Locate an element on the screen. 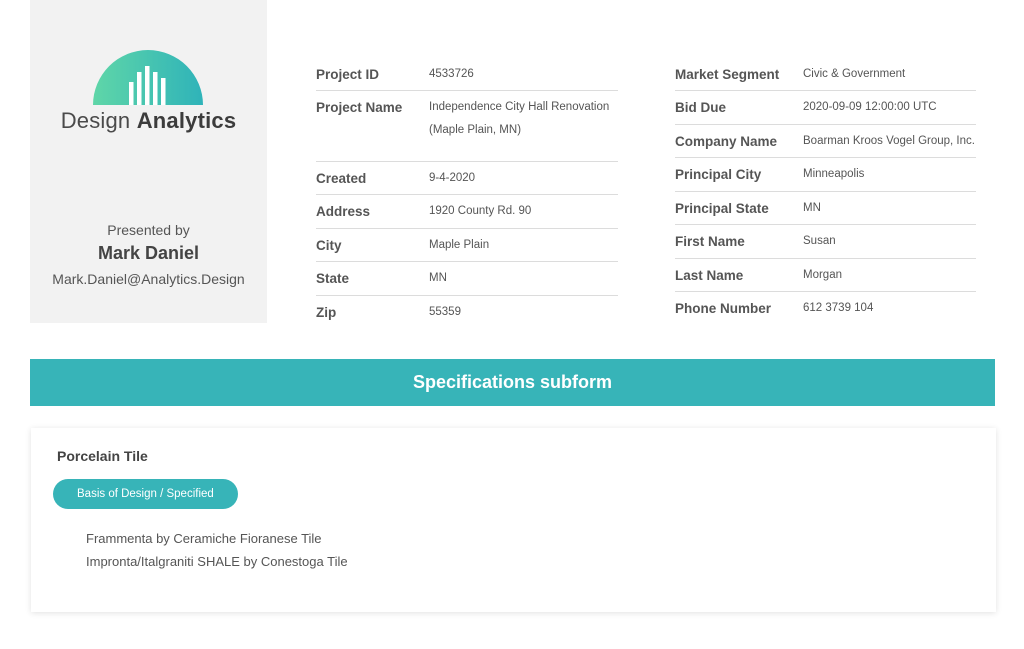  logo-wordmark: Design Analytics is located at coordinates (148, 121).